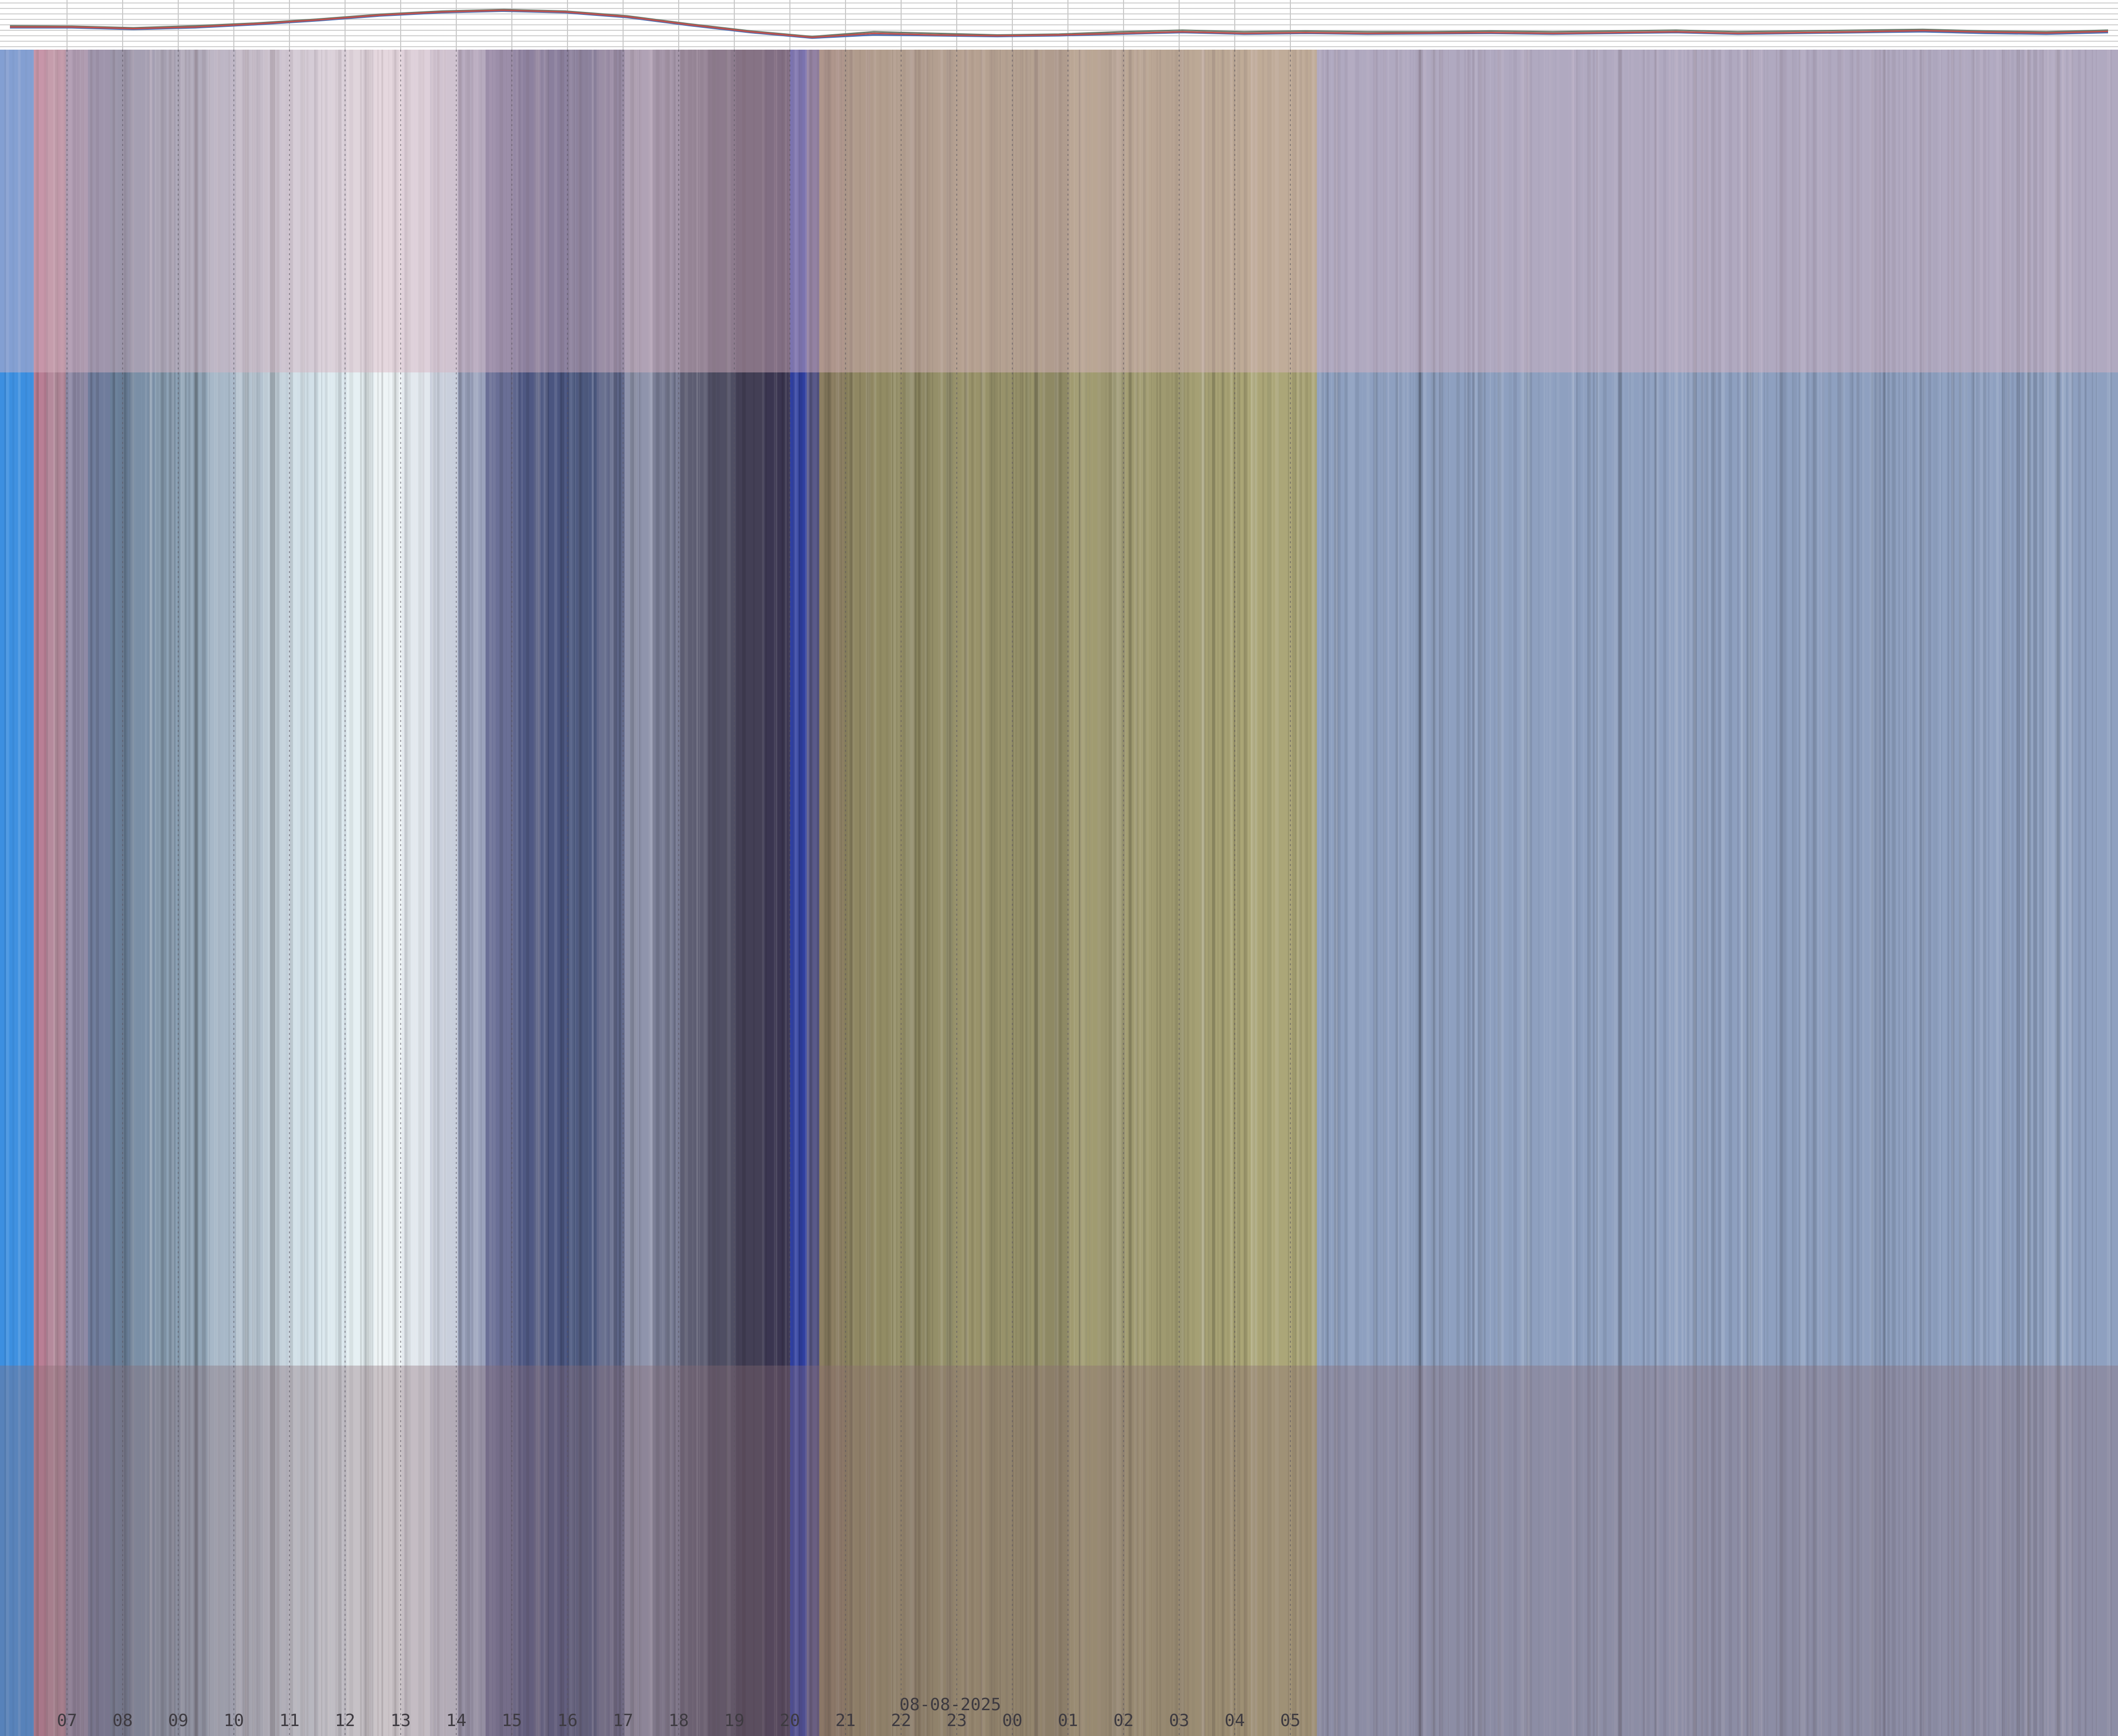 The width and height of the screenshot is (2118, 1736). Describe the element at coordinates (234, 1721) in the screenshot. I see `hour-tick-label: 10` at that location.